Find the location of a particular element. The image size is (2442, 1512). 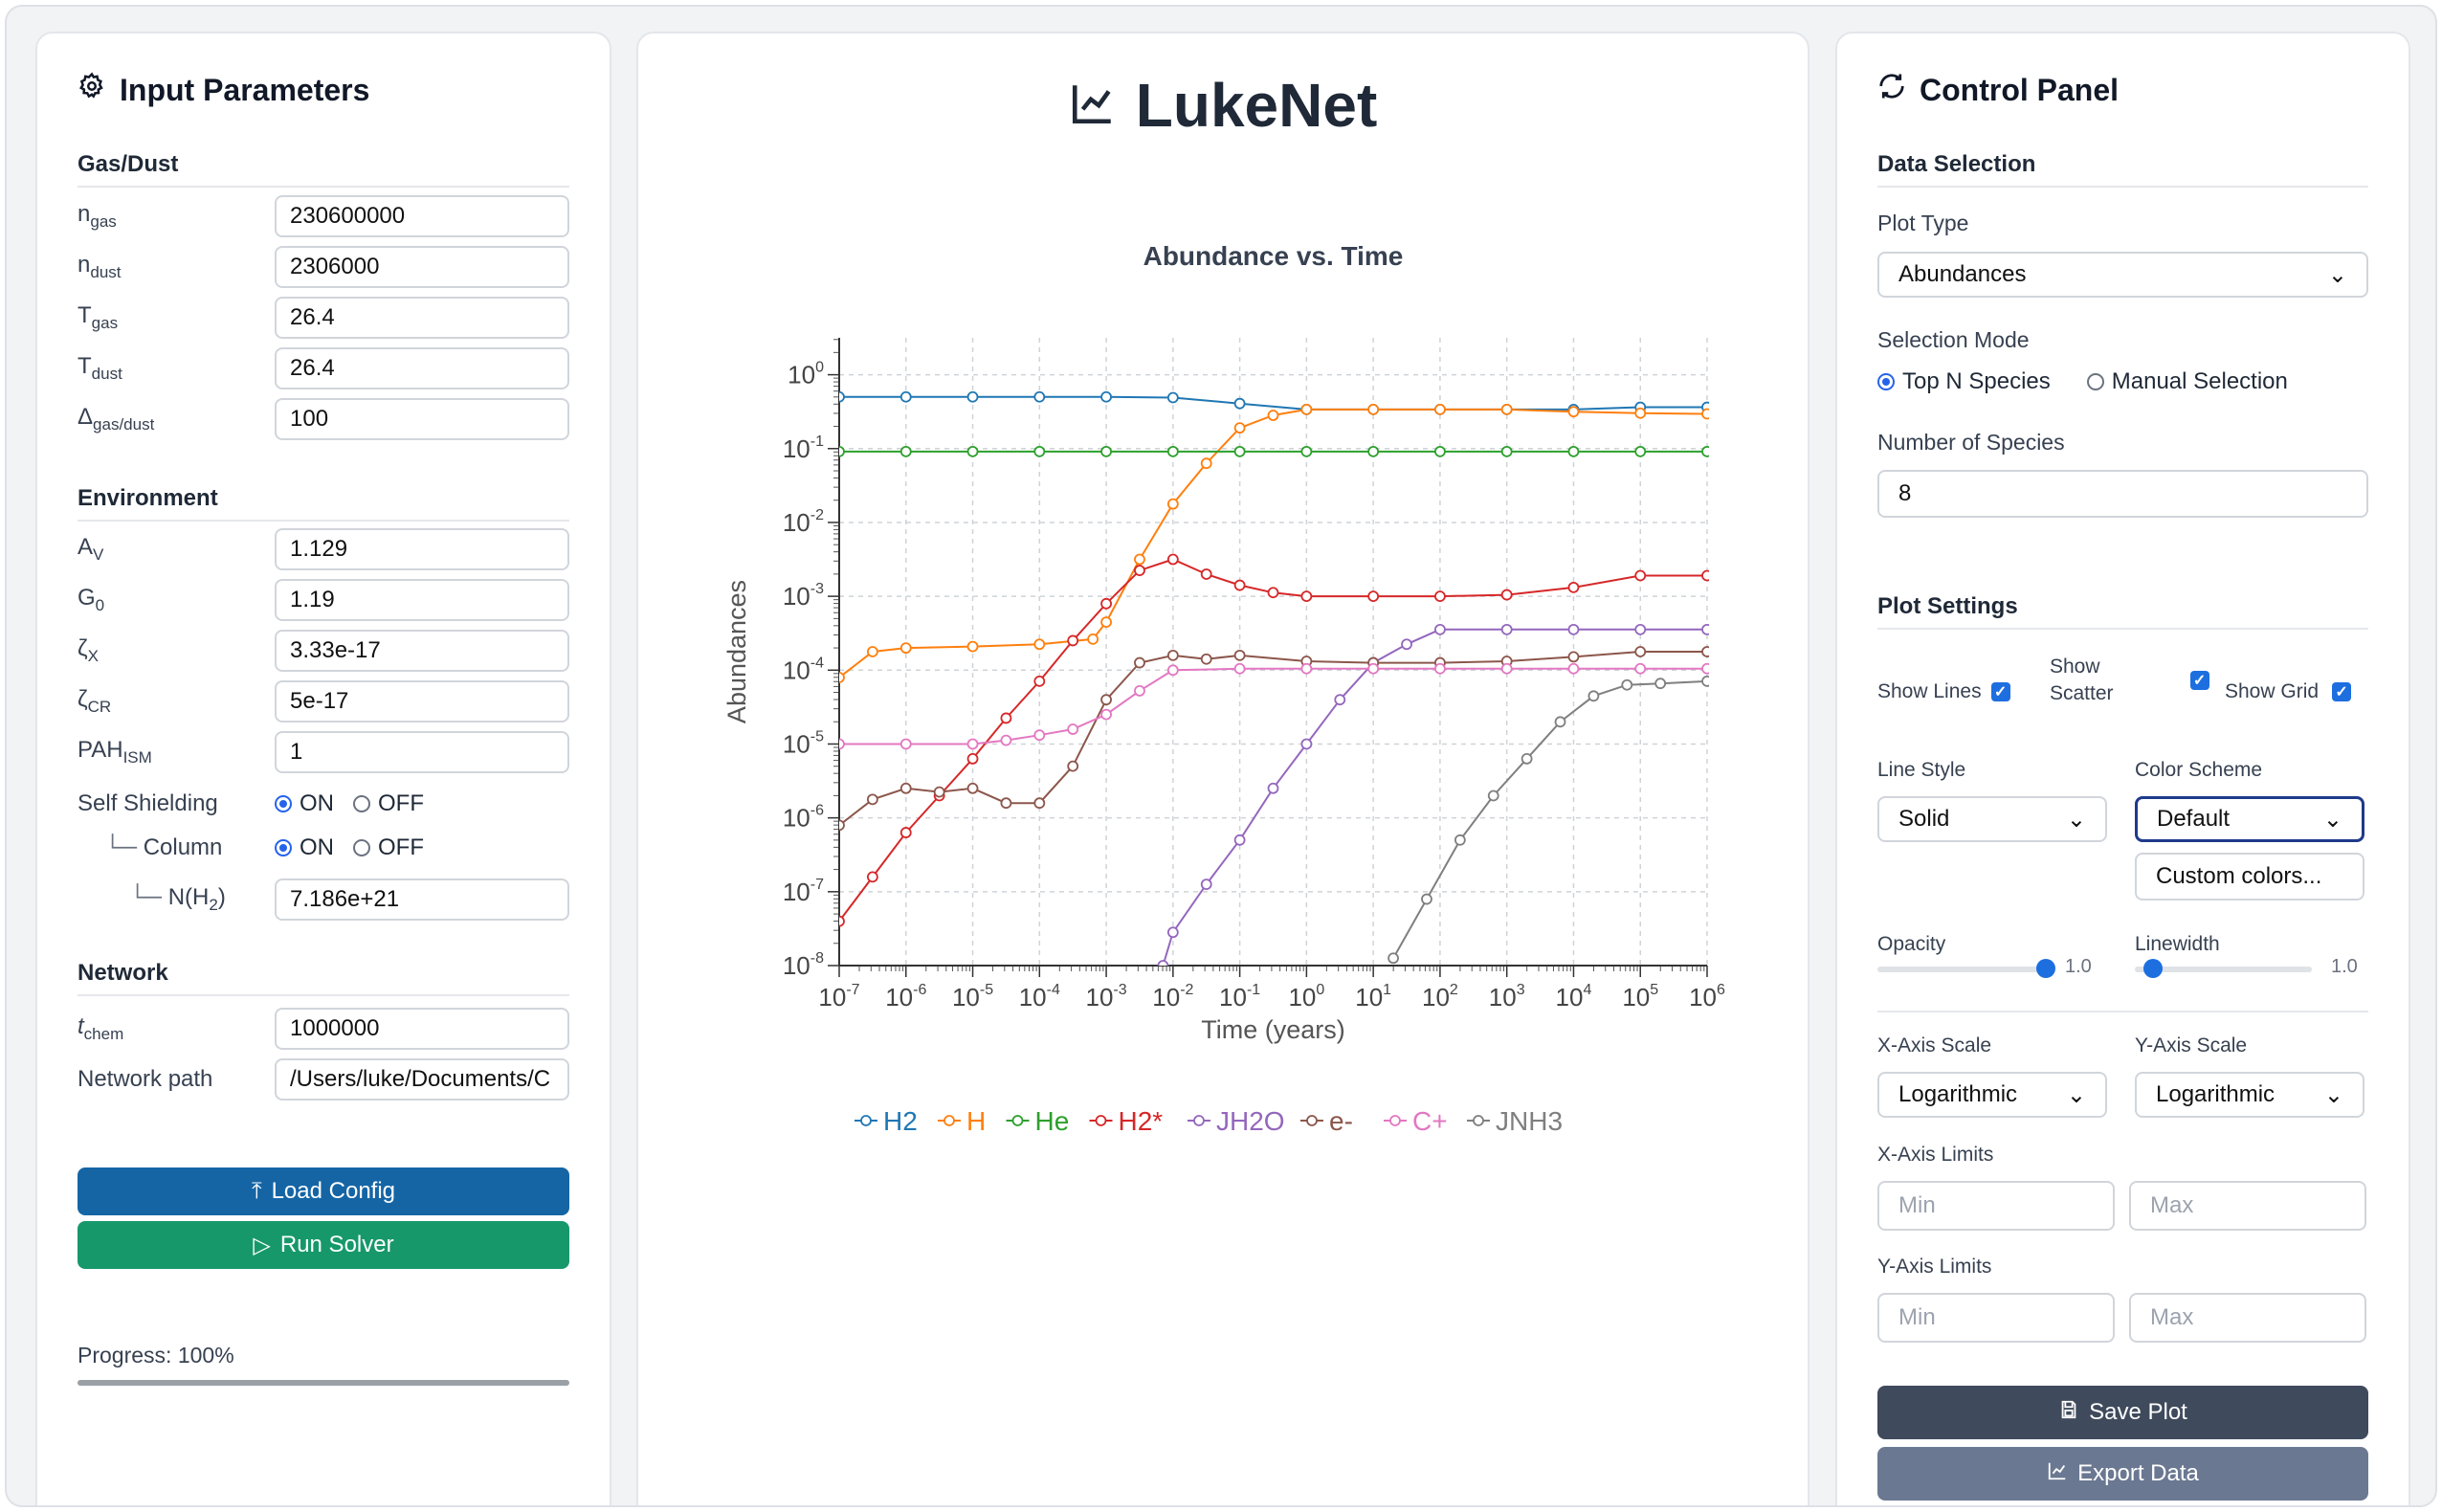

play-icon: ▷ is located at coordinates (262, 1245).